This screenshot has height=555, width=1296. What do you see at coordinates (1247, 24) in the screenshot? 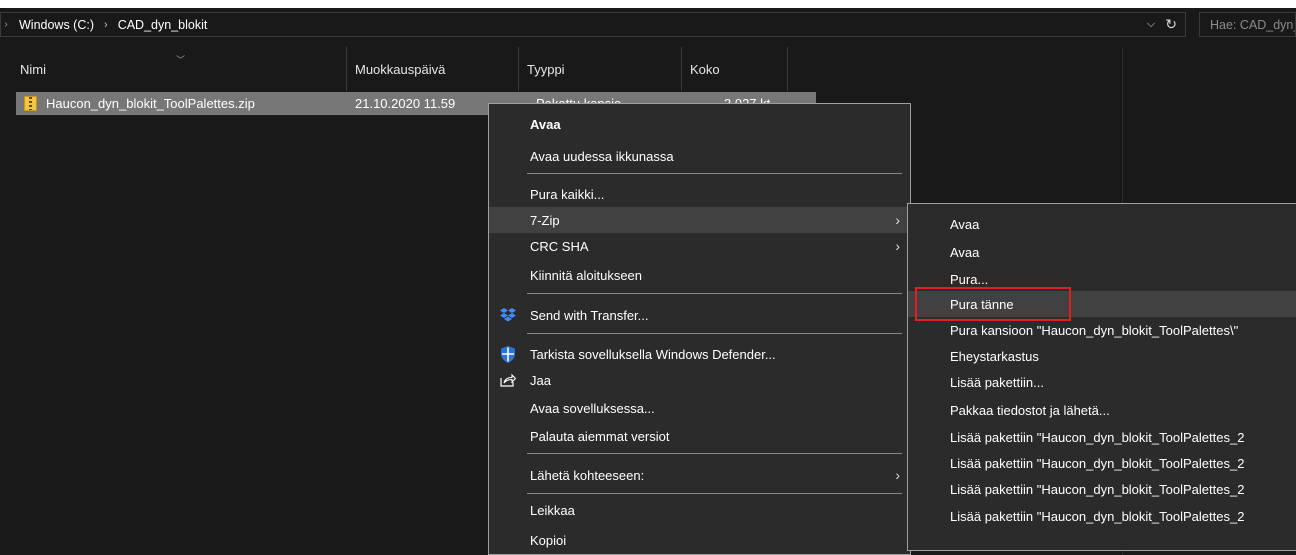
I see `search-input: Hae: CAD_dyn_blokit` at bounding box center [1247, 24].